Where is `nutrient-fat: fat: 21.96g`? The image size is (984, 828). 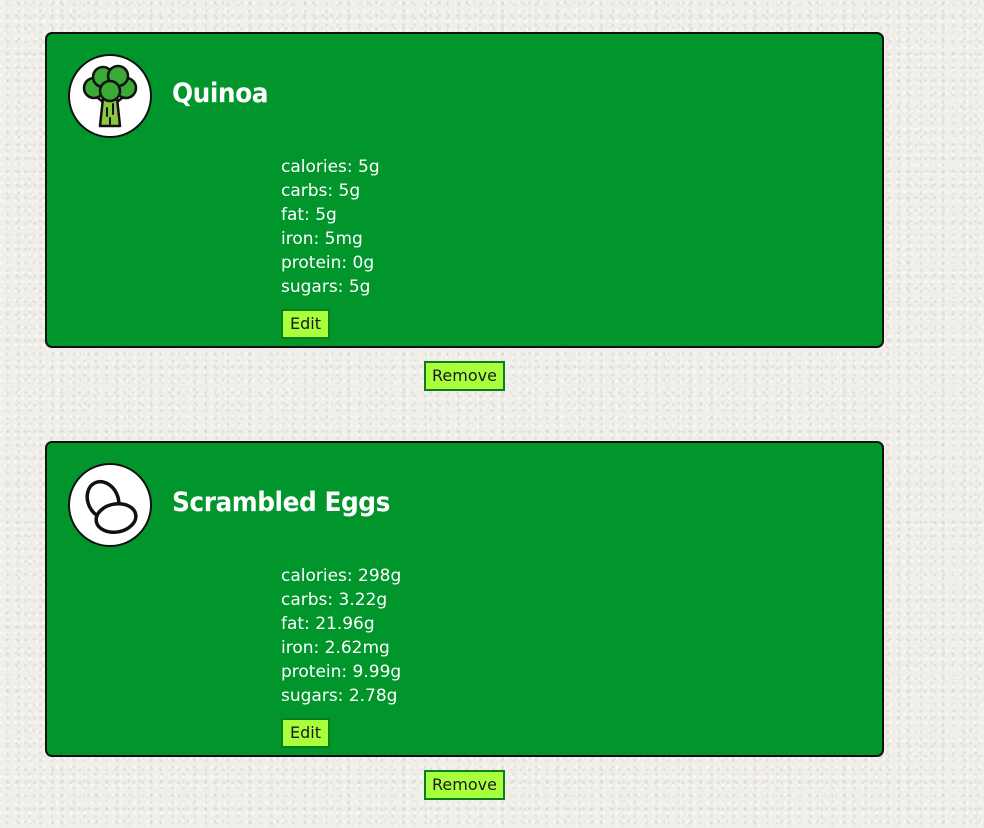
nutrient-fat: fat: 21.96g is located at coordinates (328, 624).